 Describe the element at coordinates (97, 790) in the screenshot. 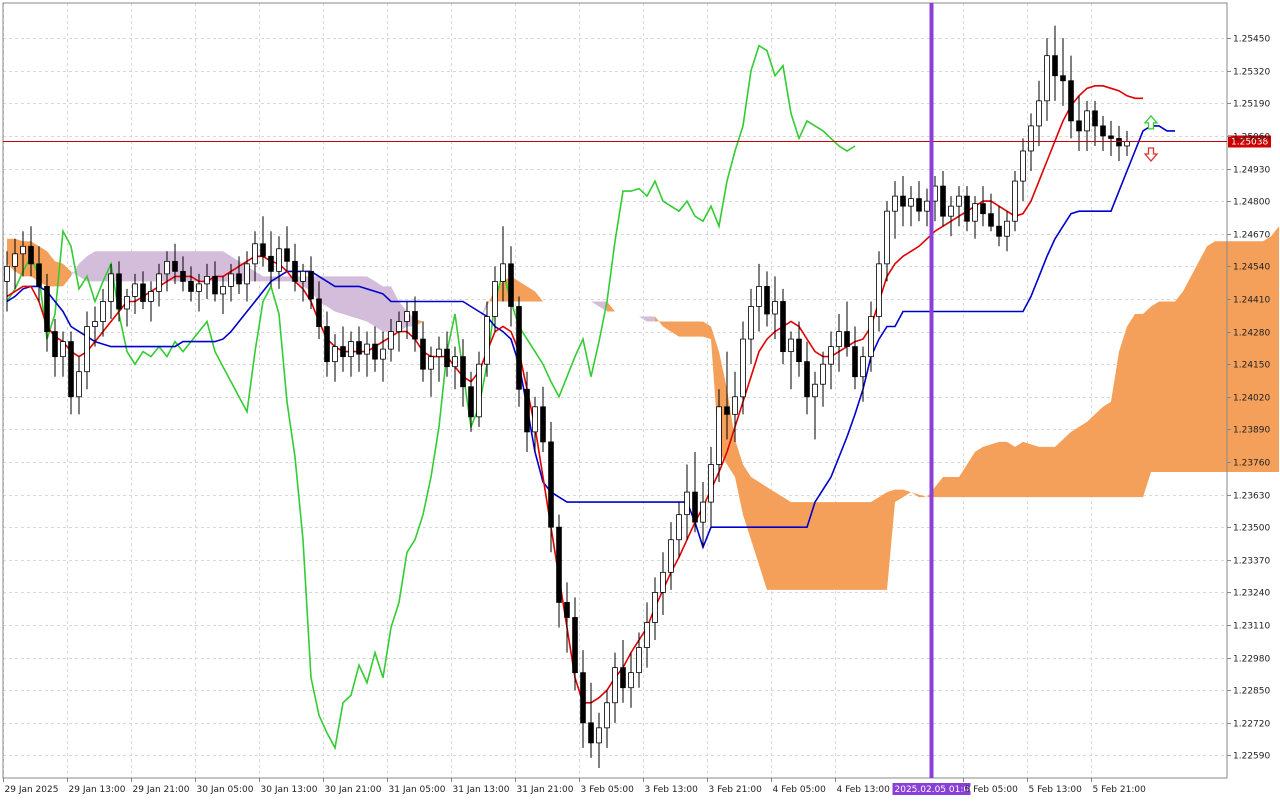

I see `x-tick-label: 29 Jan 13:00` at that location.